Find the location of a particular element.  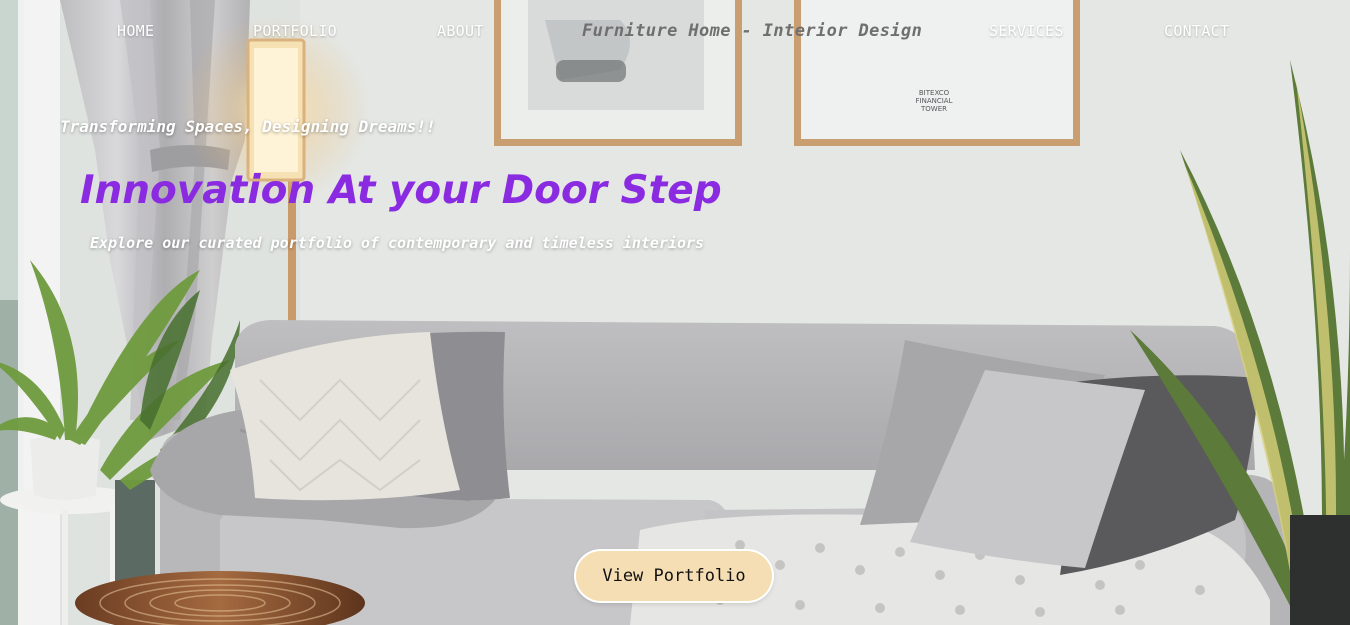

nav-link-home: HOME is located at coordinates (135, 31).